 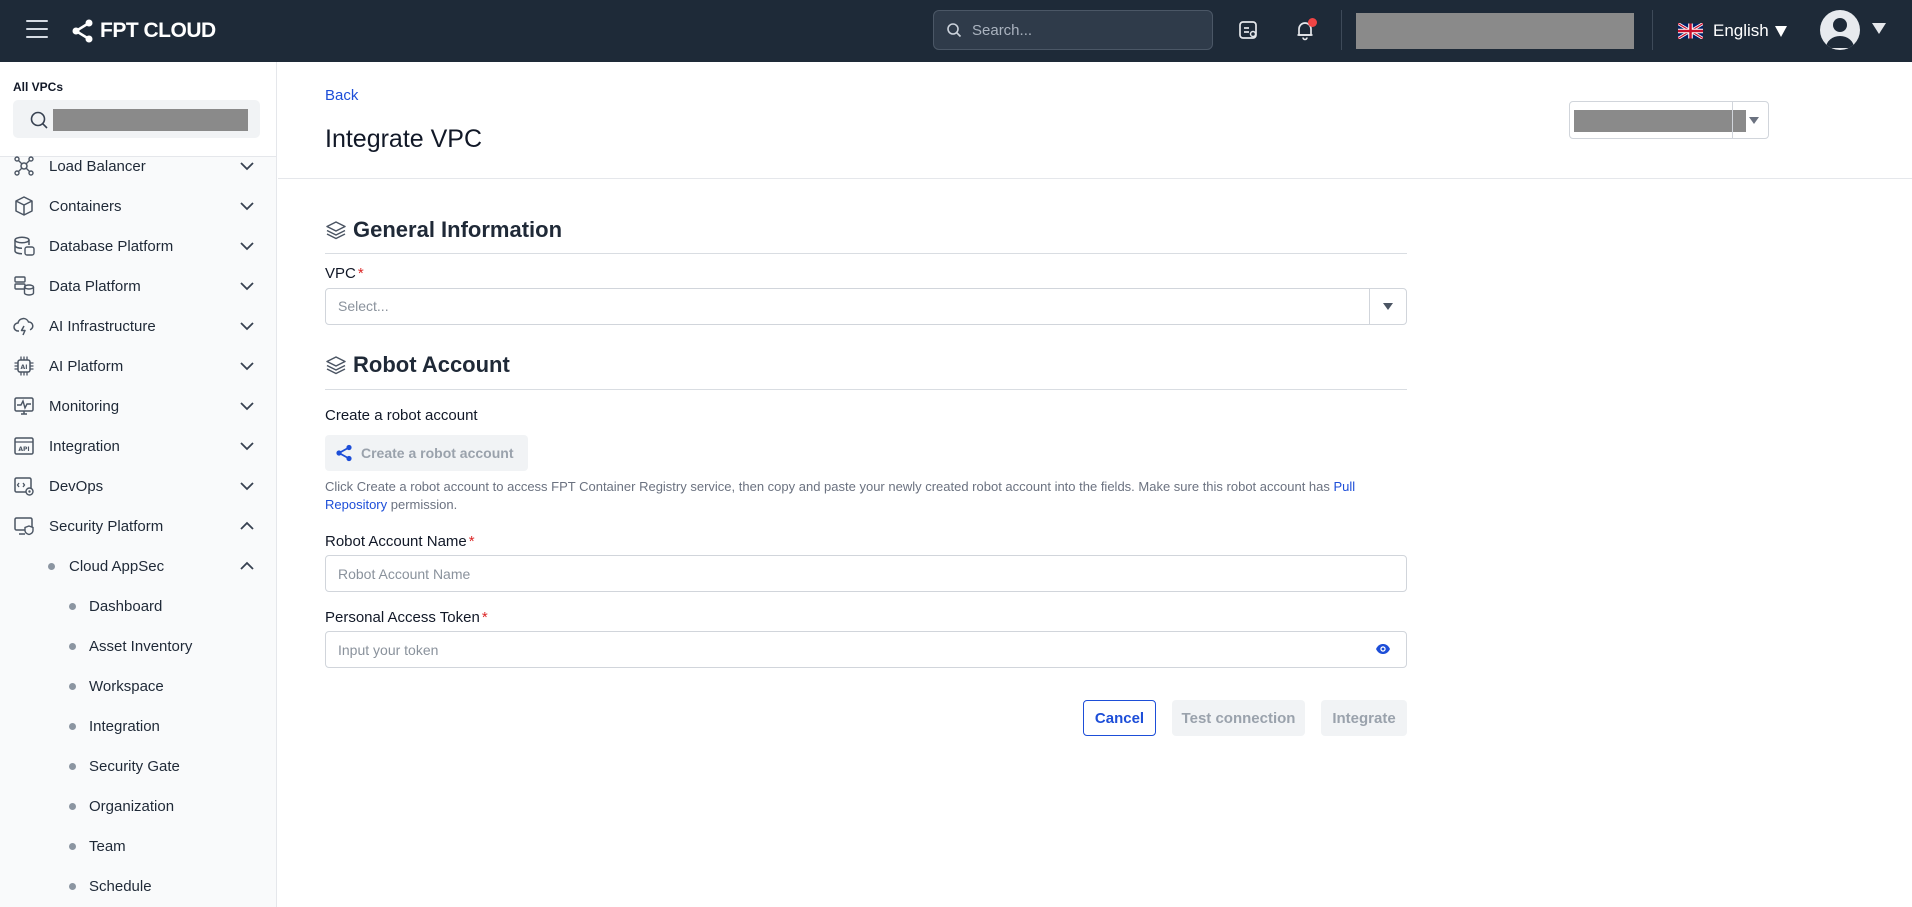 I want to click on cloud-bolt-icon, so click(x=24, y=326).